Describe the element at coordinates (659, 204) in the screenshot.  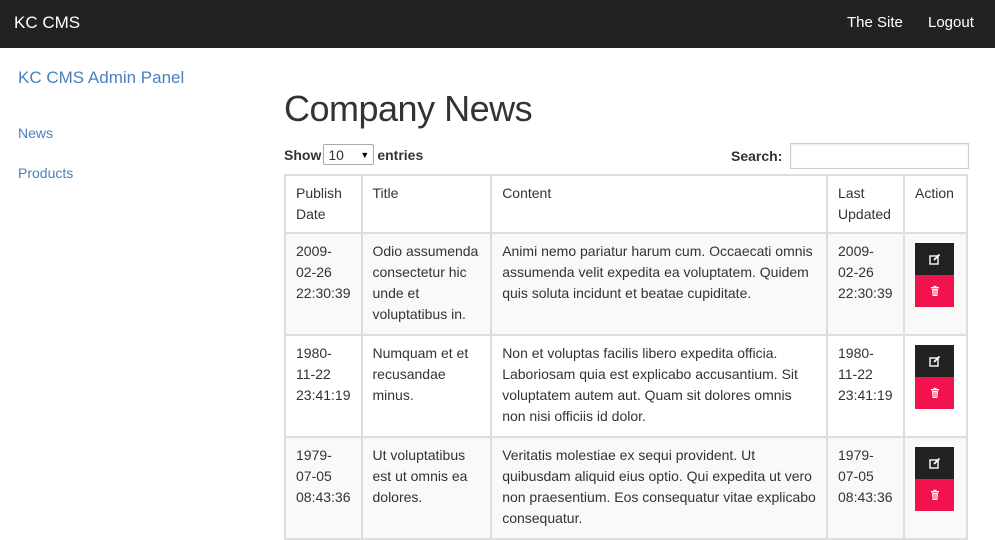
I see `column-header-content: Content` at that location.